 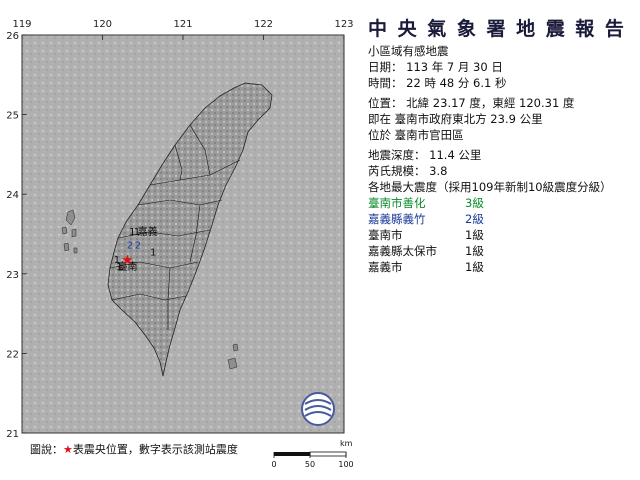 I want to click on station-mark-shanhua-a: 2, so click(x=130, y=245).